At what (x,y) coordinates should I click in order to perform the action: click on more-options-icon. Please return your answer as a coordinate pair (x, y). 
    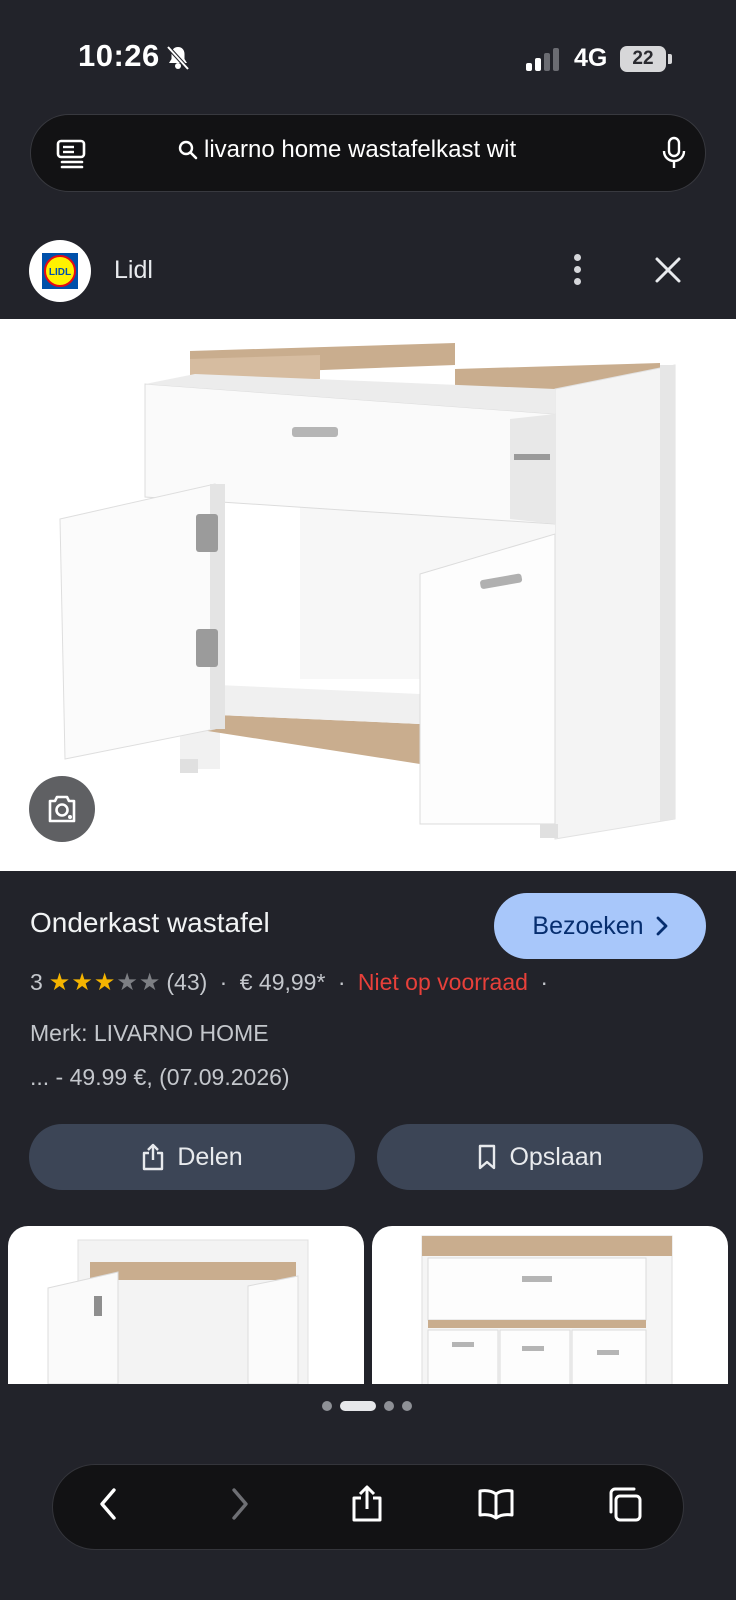
    Looking at the image, I should click on (577, 269).